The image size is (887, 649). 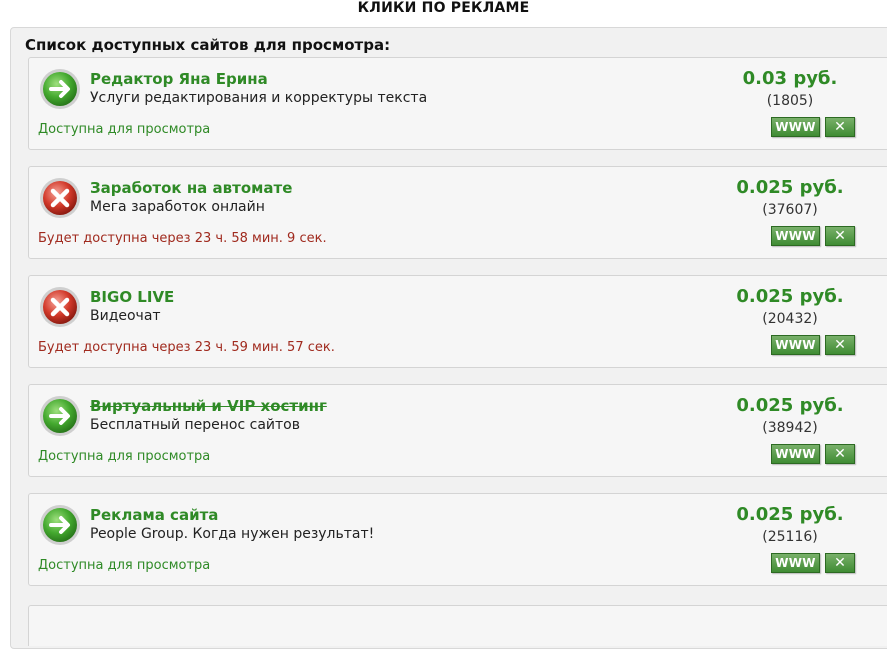 I want to click on page-title: КЛИКИ ПО РЕКЛАМЕ, so click(x=443, y=8).